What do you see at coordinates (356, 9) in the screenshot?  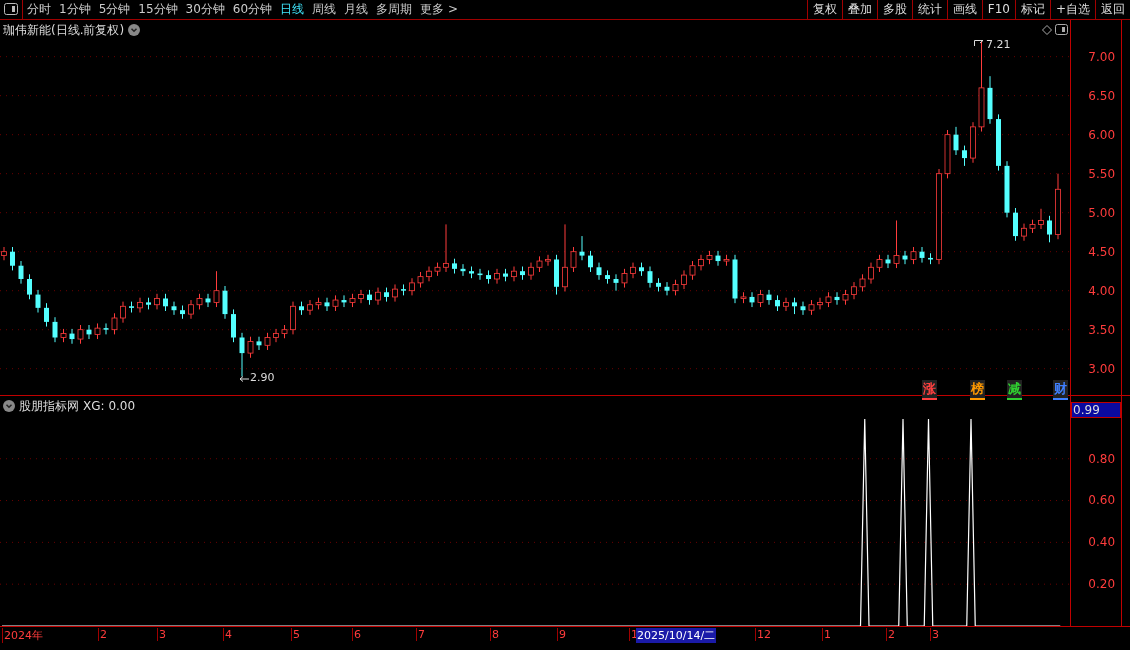 I see `period-tab: 月线` at bounding box center [356, 9].